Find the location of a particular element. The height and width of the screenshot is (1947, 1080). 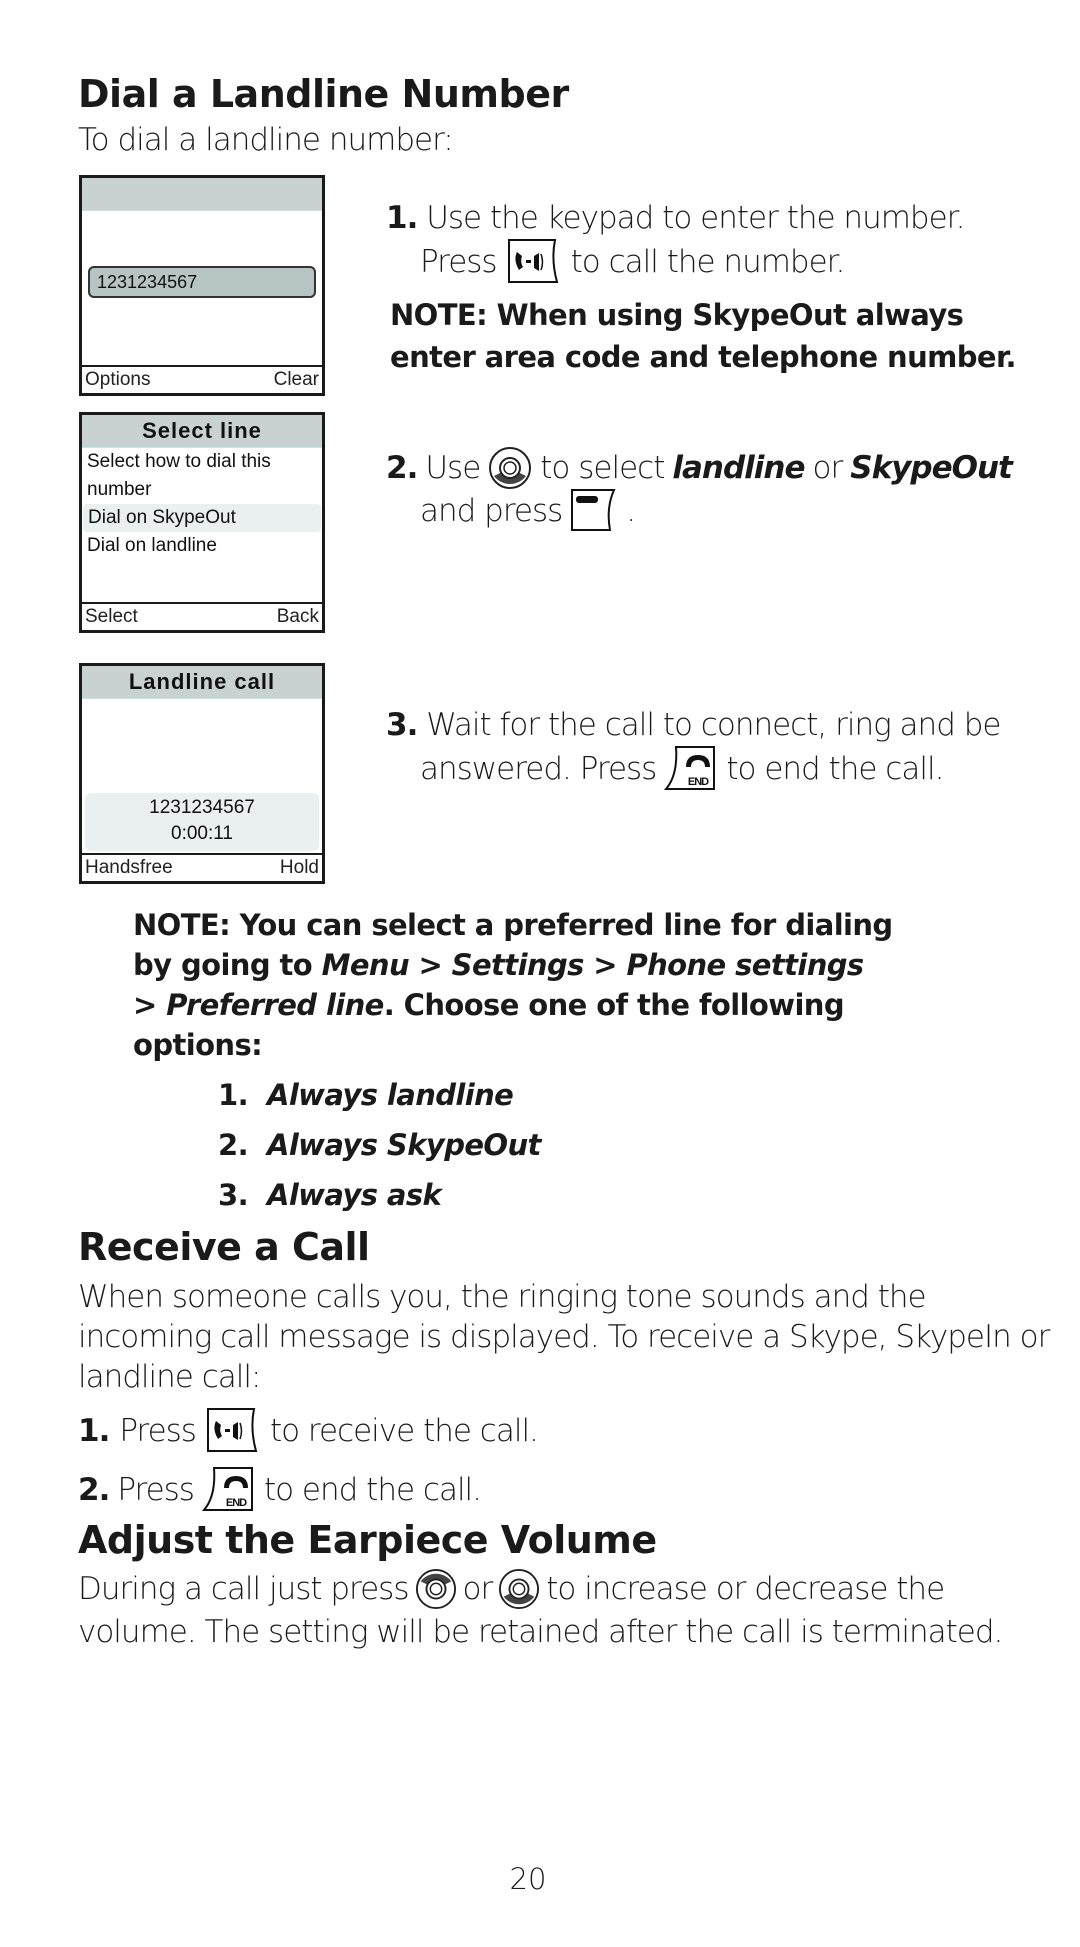

step1-line2: Press to call the number. is located at coordinates (633, 262).